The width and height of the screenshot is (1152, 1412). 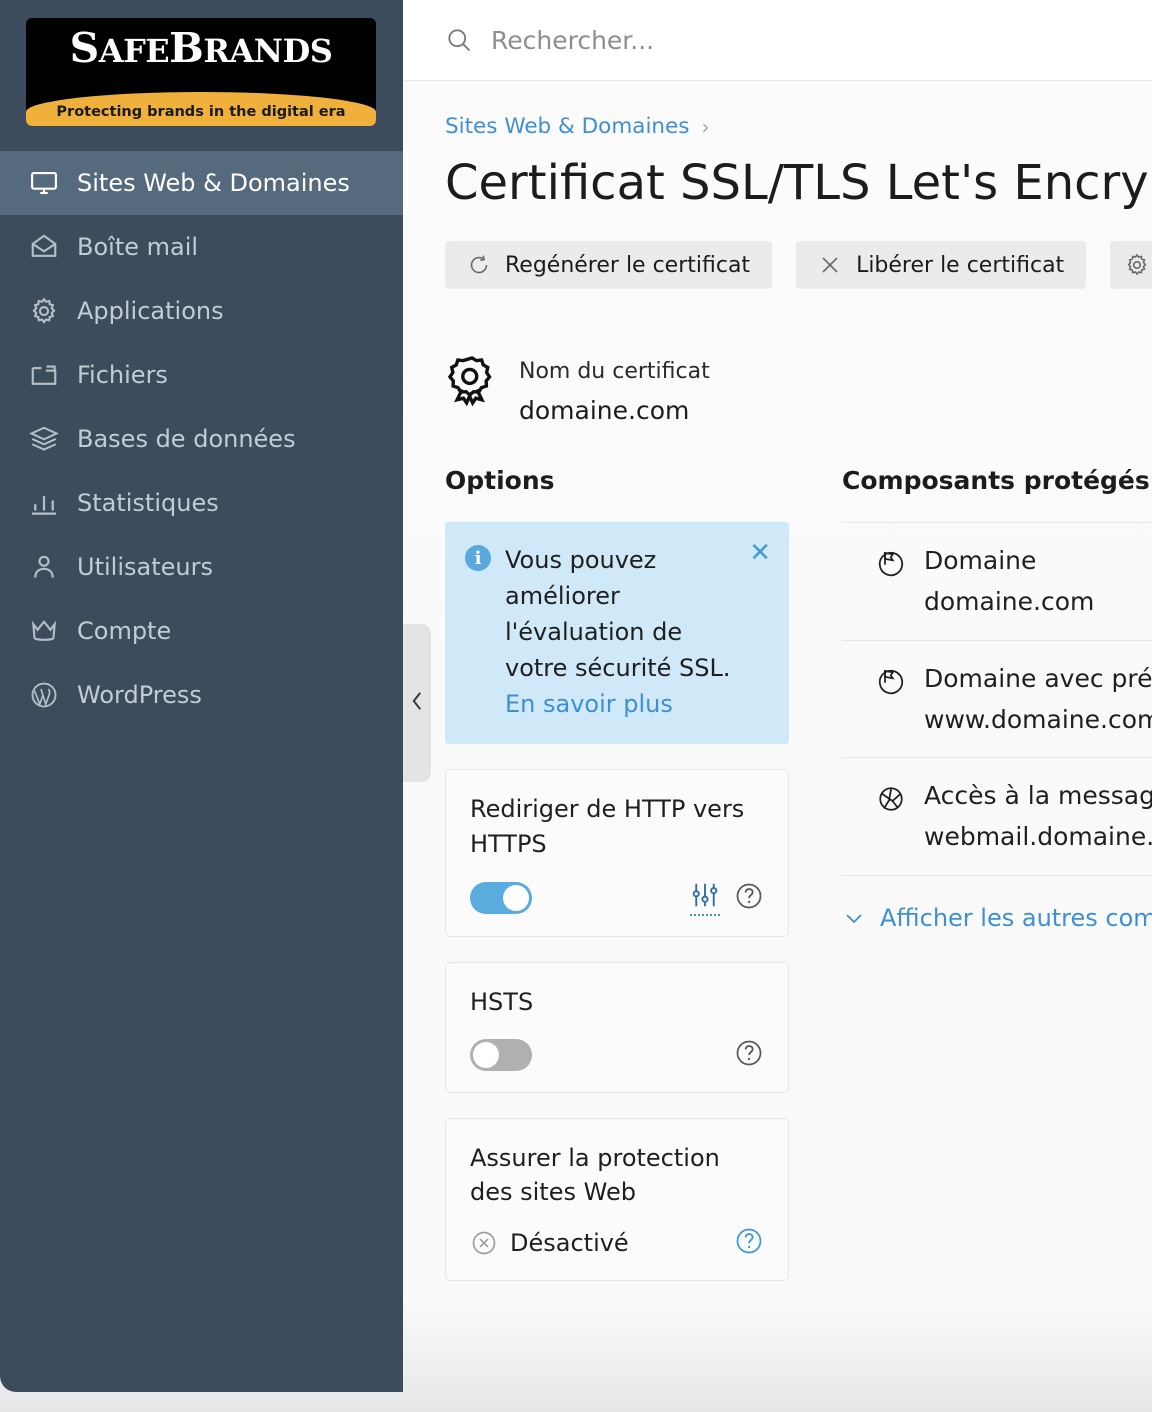 What do you see at coordinates (705, 898) in the screenshot?
I see `sliders-icon` at bounding box center [705, 898].